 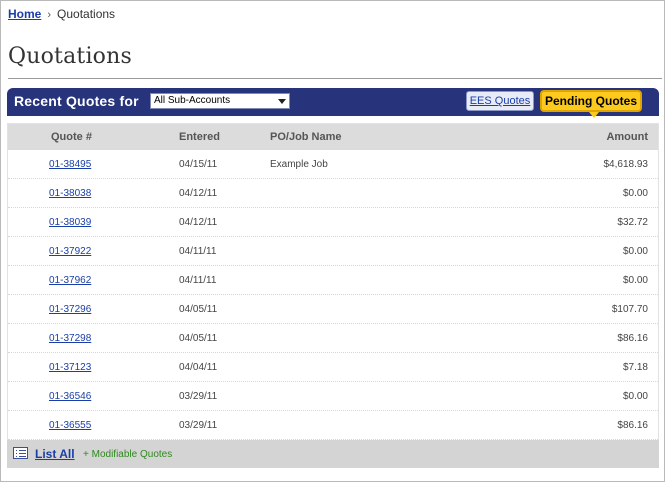 I want to click on breadcrumb: Home › Quotations, so click(x=61, y=14).